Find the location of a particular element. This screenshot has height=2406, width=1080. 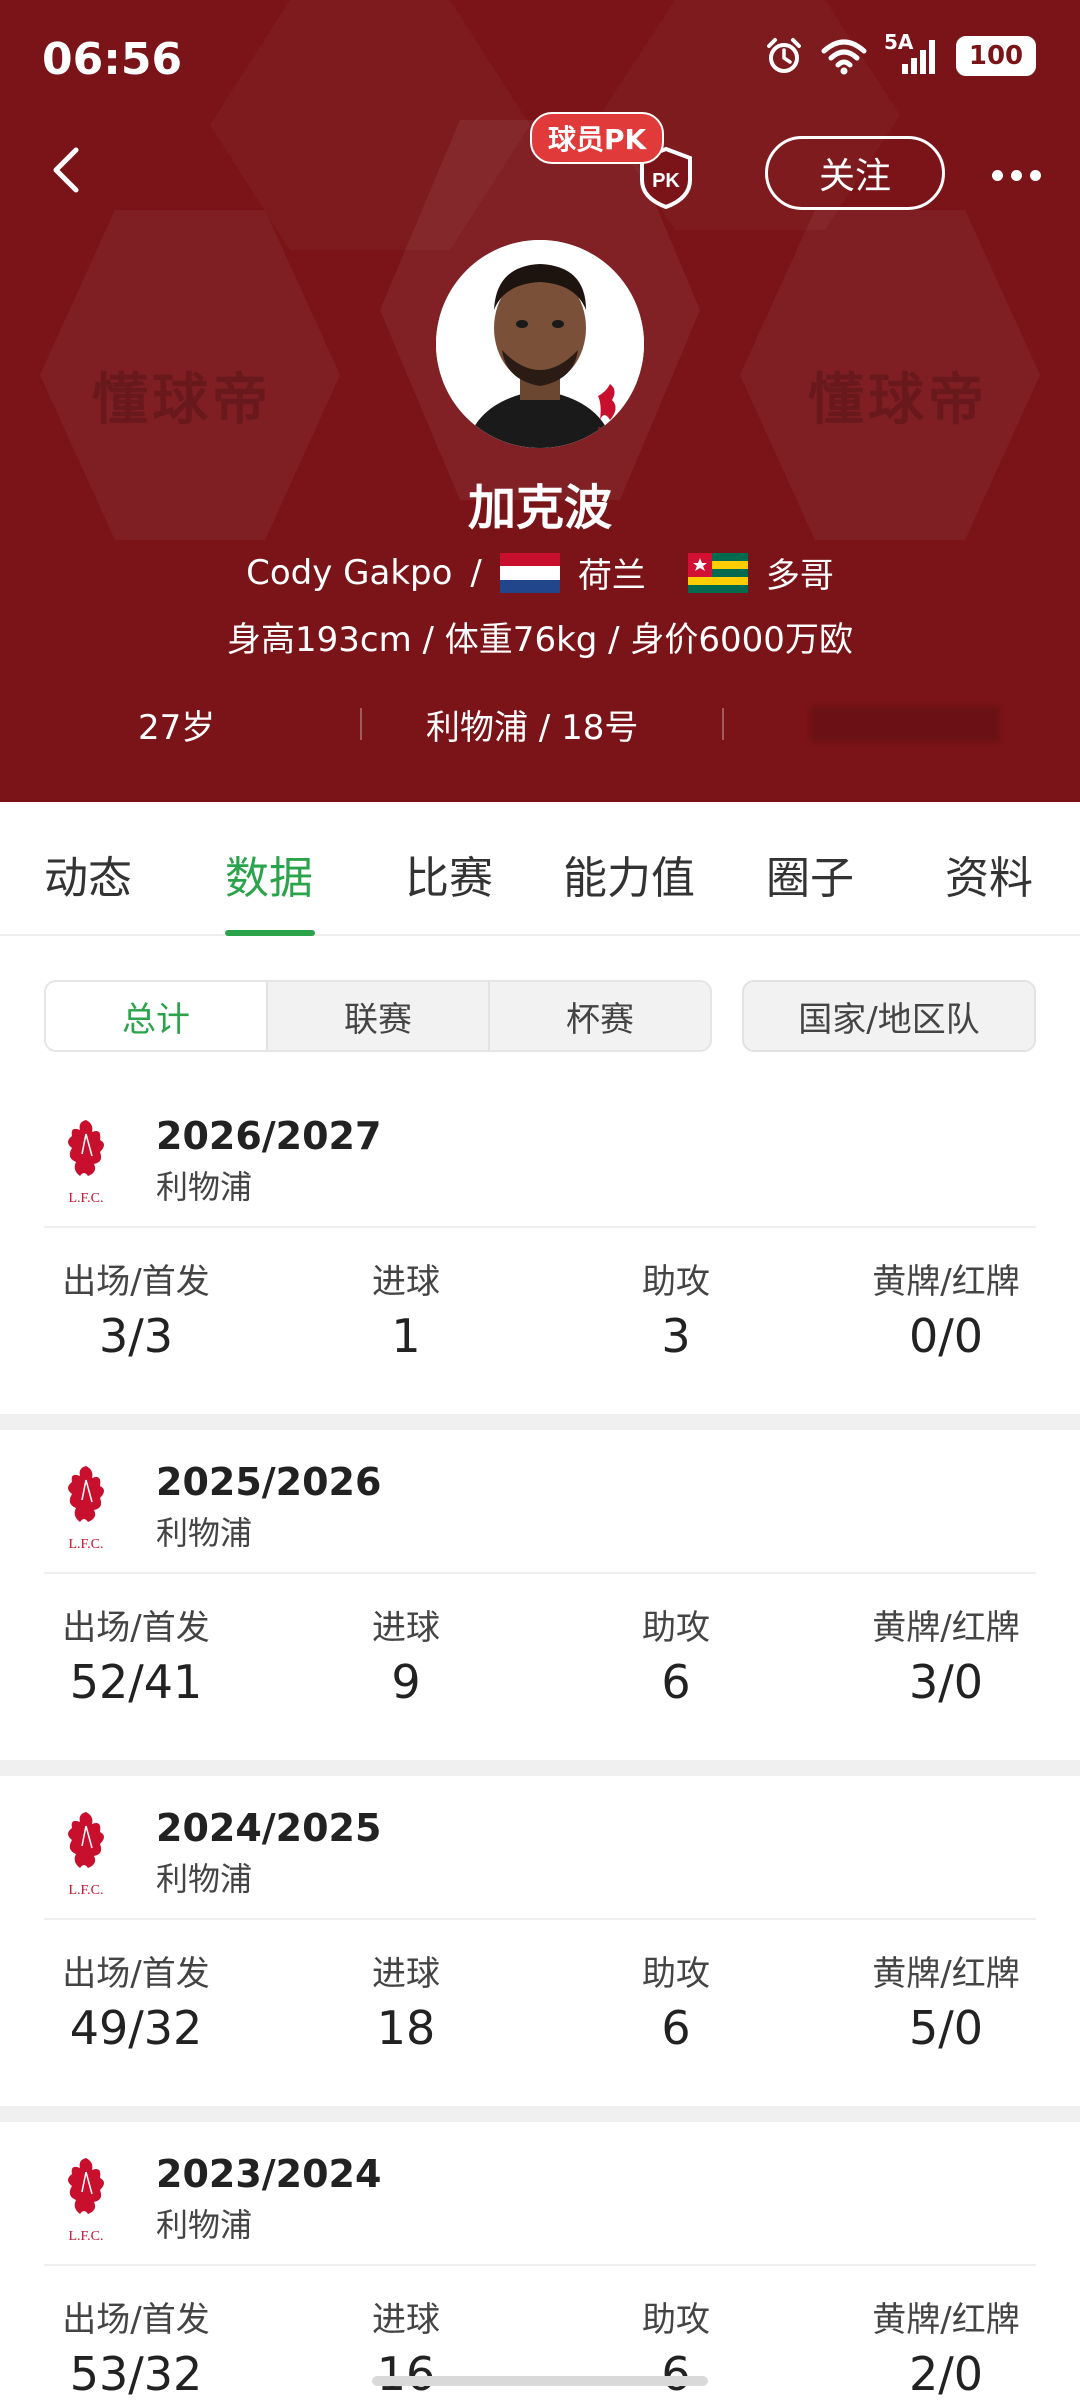

player-nationality-line: Cody Gakpo / 荷兰 多哥 is located at coordinates (540, 572).